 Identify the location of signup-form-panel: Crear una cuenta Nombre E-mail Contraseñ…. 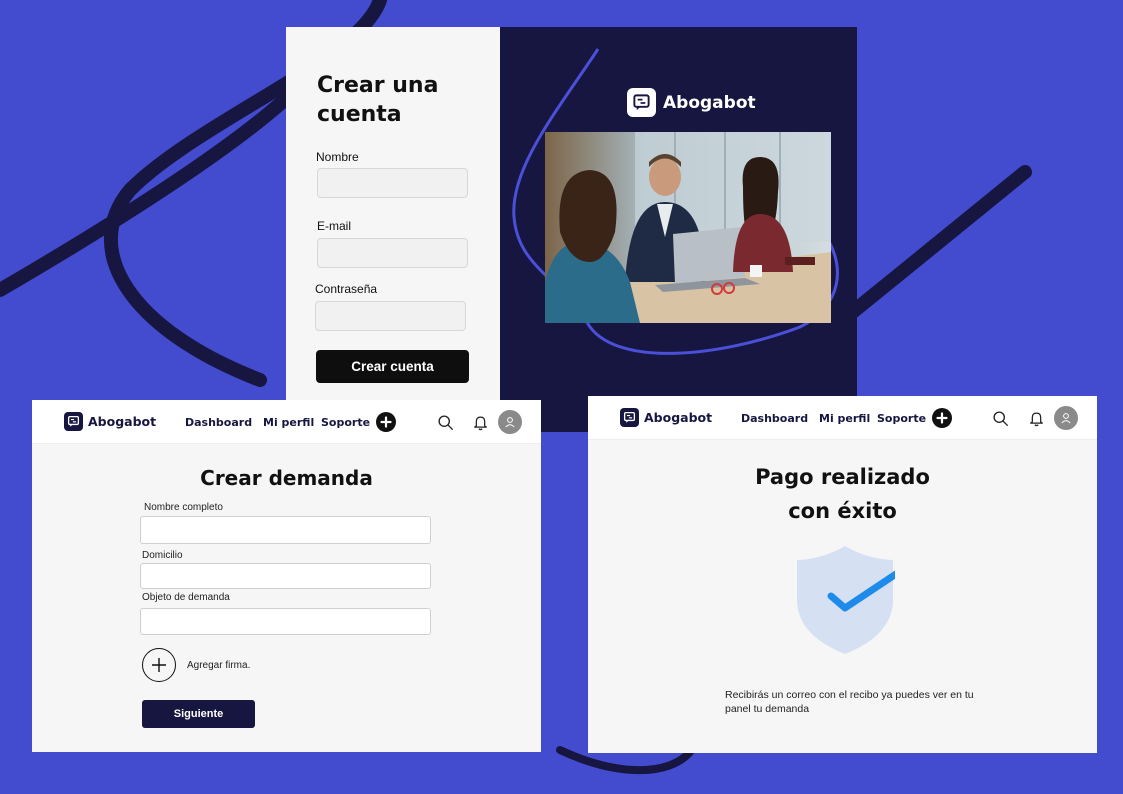
(393, 229).